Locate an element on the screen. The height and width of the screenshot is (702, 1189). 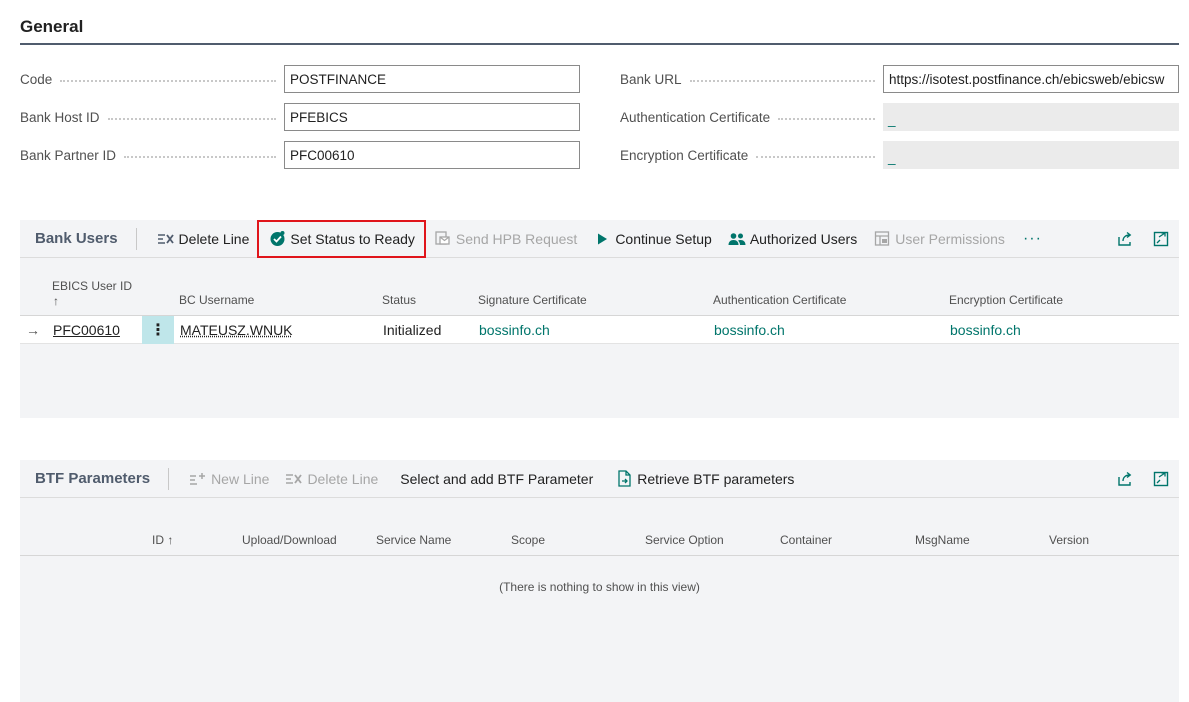
continue-setup-label: Continue Setup is located at coordinates (663, 238).